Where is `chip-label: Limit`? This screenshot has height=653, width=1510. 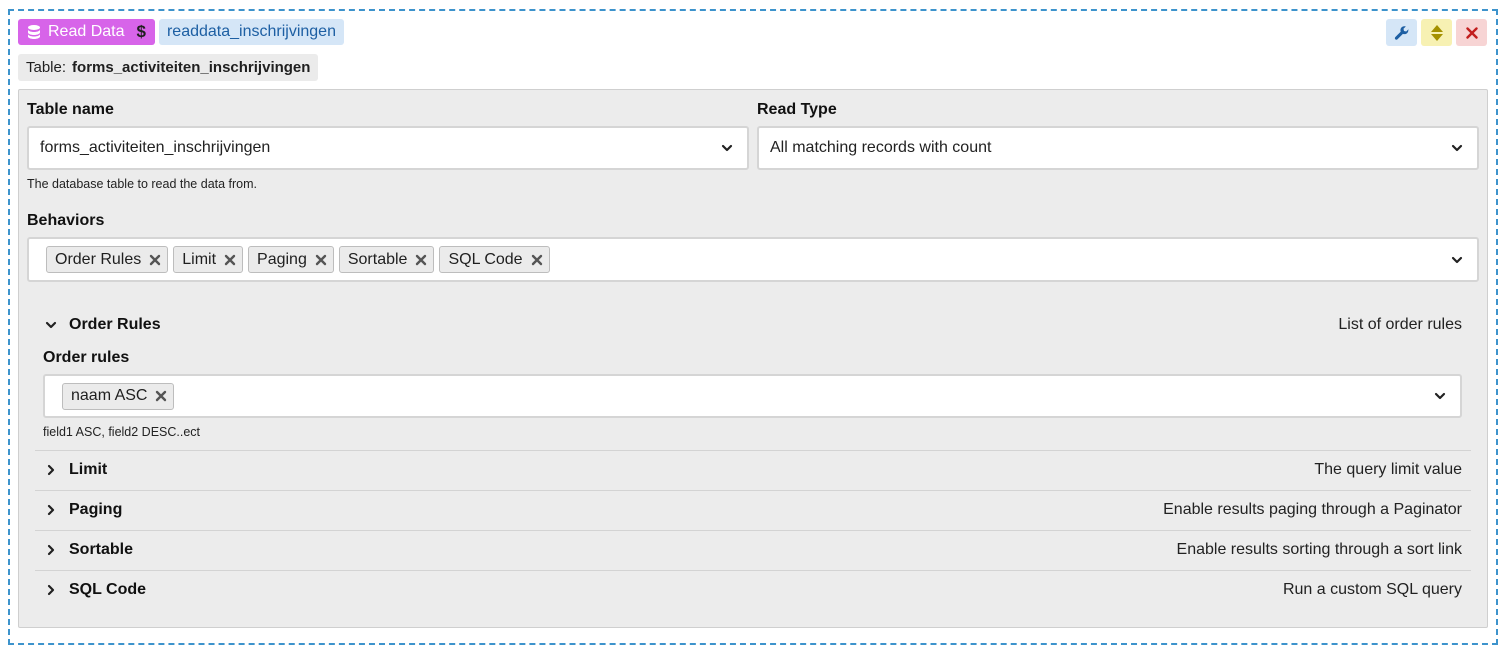
chip-label: Limit is located at coordinates (199, 259).